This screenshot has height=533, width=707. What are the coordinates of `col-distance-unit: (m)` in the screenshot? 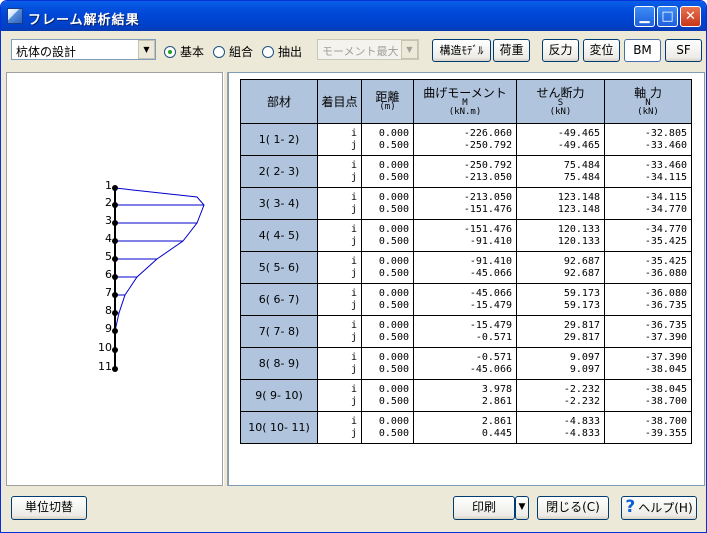 It's located at (387, 107).